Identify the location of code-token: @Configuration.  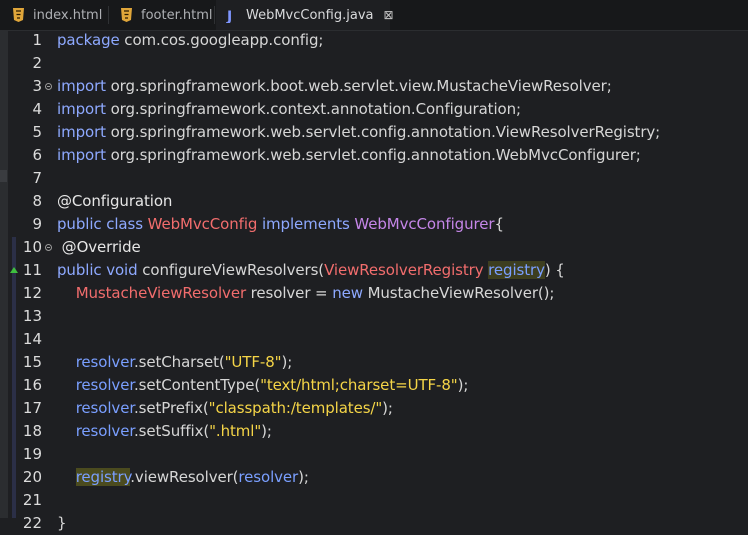
(115, 201).